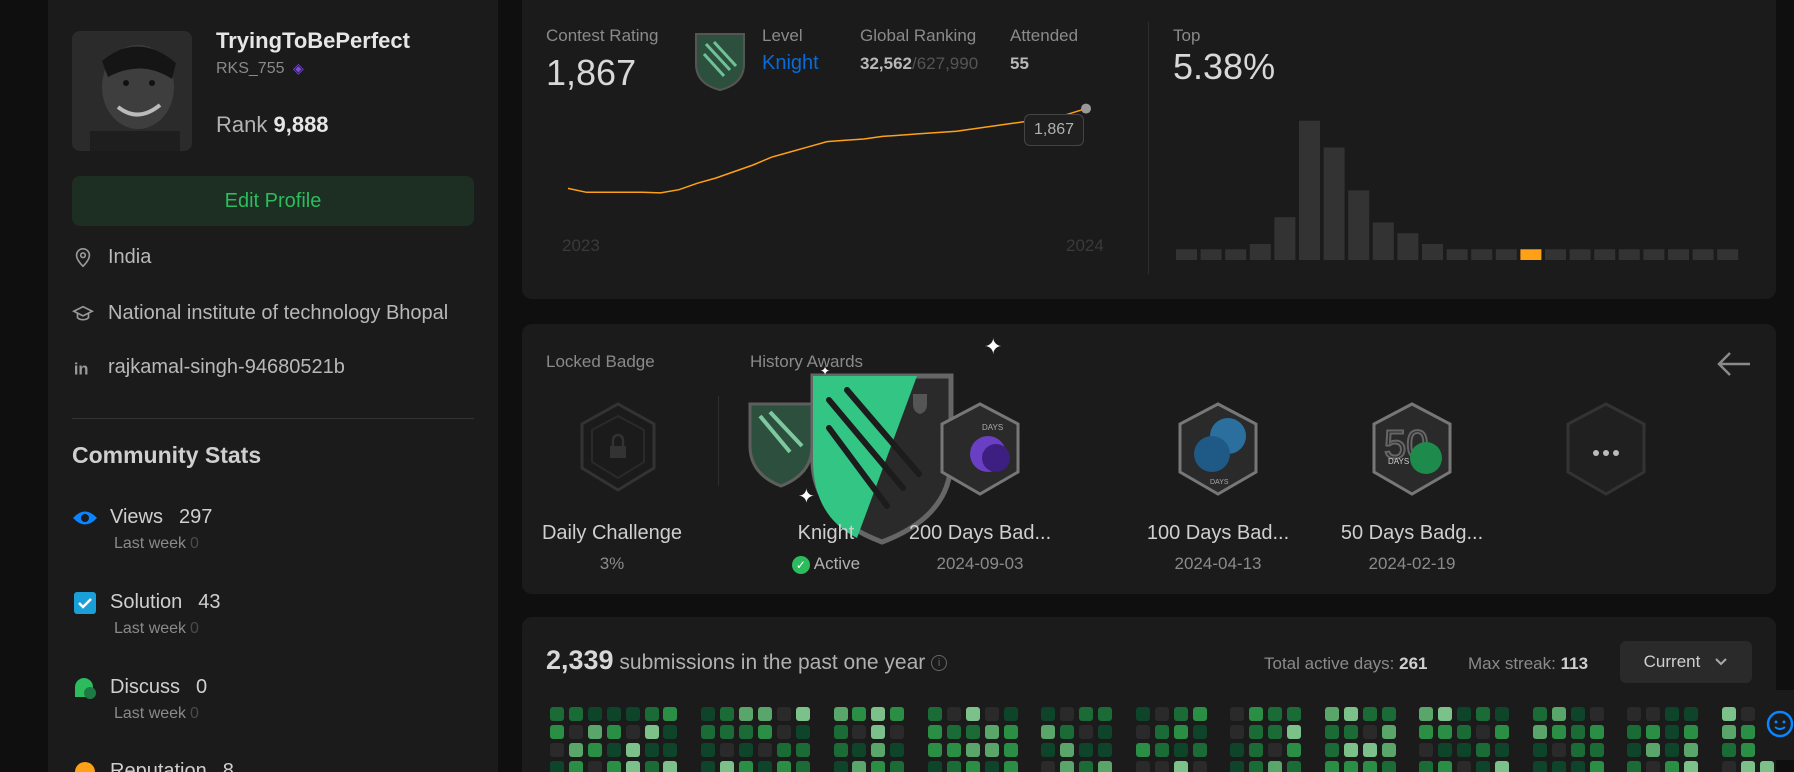  What do you see at coordinates (208, 367) in the screenshot?
I see `linkedin-row: in rajkamal-singh-94680521b` at bounding box center [208, 367].